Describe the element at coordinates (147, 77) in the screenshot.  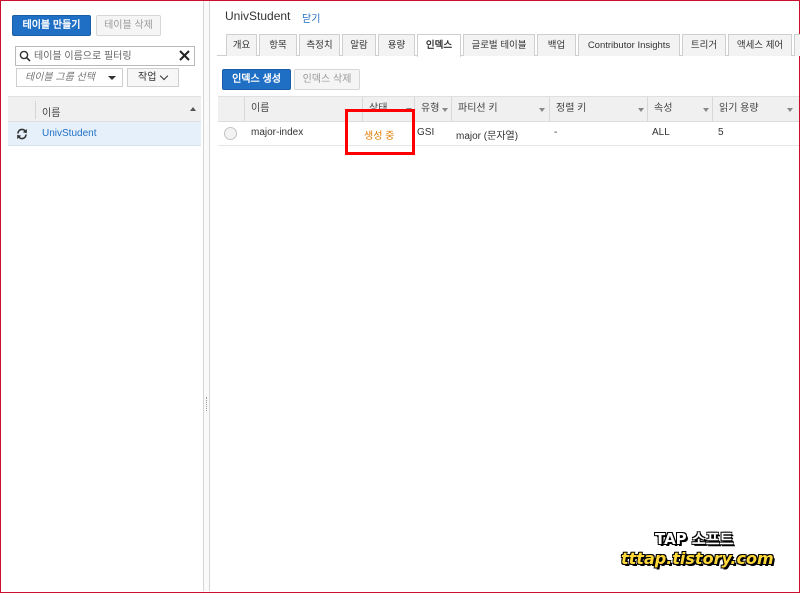
I see `actions-button-label: 작업` at that location.